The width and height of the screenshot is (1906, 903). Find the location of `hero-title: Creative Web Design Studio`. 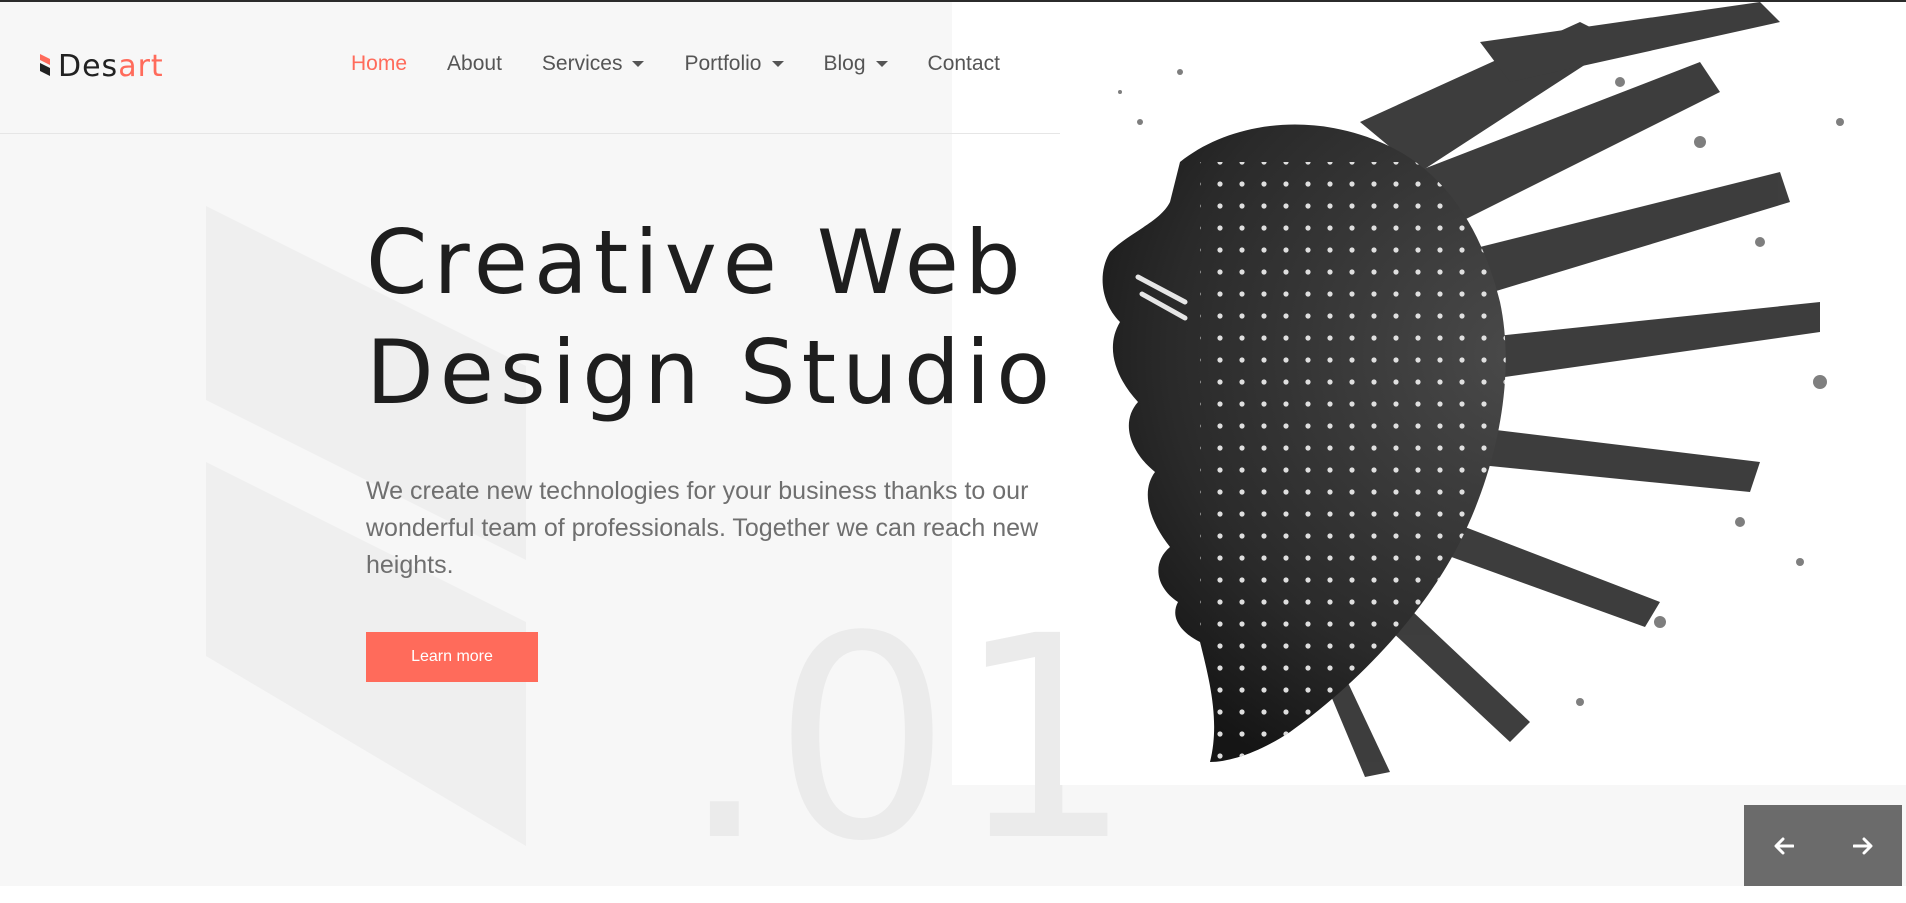

hero-title: Creative Web Design Studio is located at coordinates (711, 318).